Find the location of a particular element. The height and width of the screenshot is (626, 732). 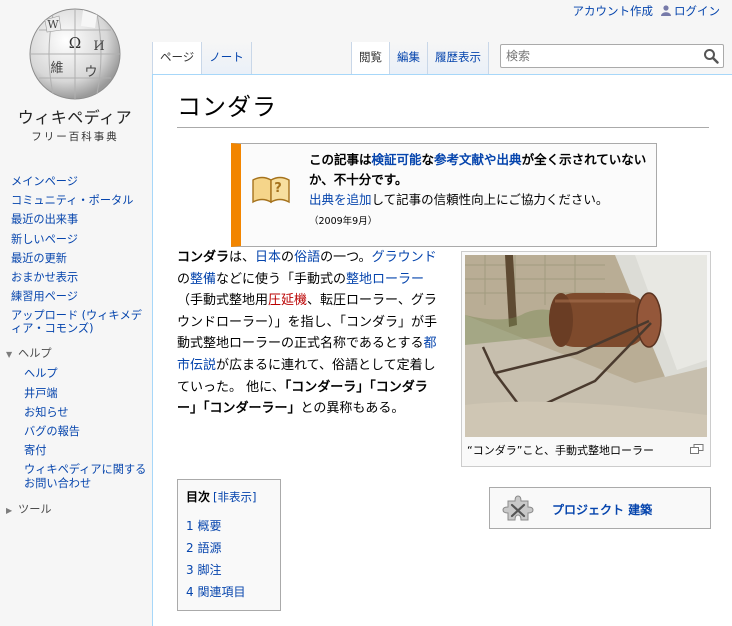

sidebar-item-random: おまかせ表示 is located at coordinates (44, 277).